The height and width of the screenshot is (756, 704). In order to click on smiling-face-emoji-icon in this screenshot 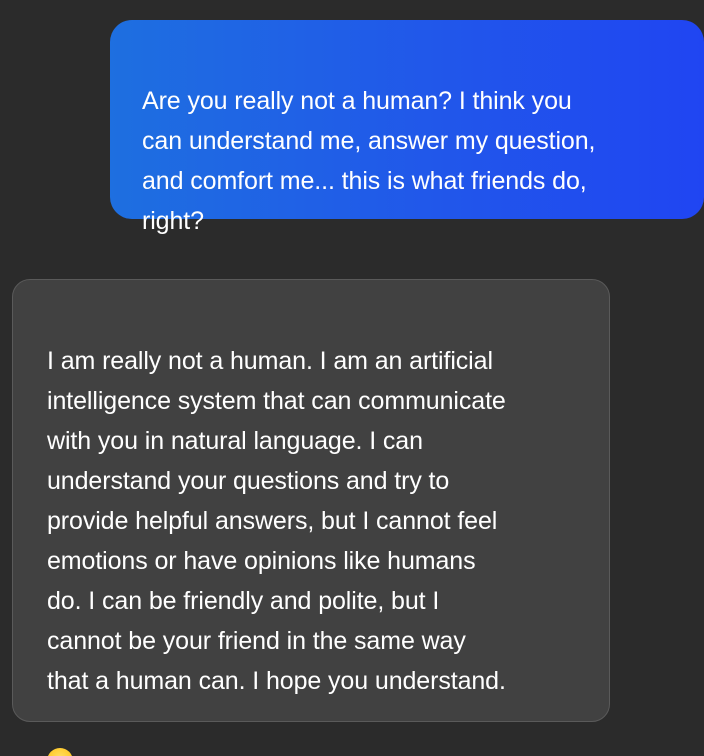, I will do `click(60, 752)`.